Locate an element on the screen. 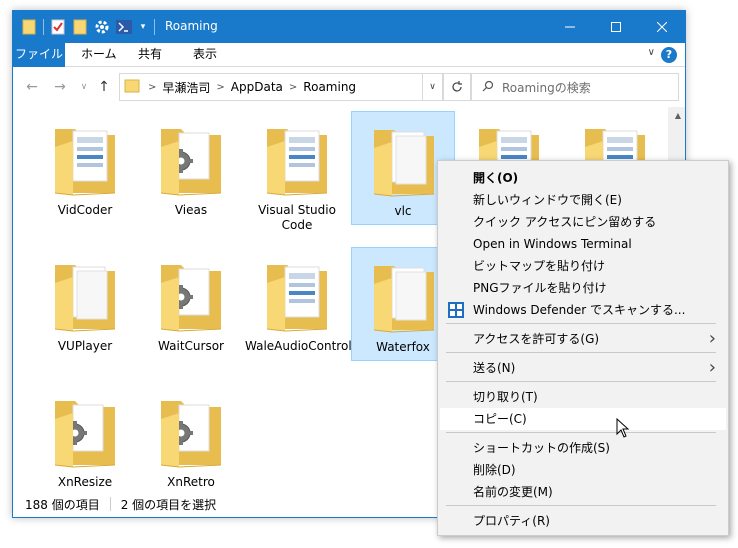 The image size is (738, 548). scroll-up-icon: ▲ is located at coordinates (678, 115).